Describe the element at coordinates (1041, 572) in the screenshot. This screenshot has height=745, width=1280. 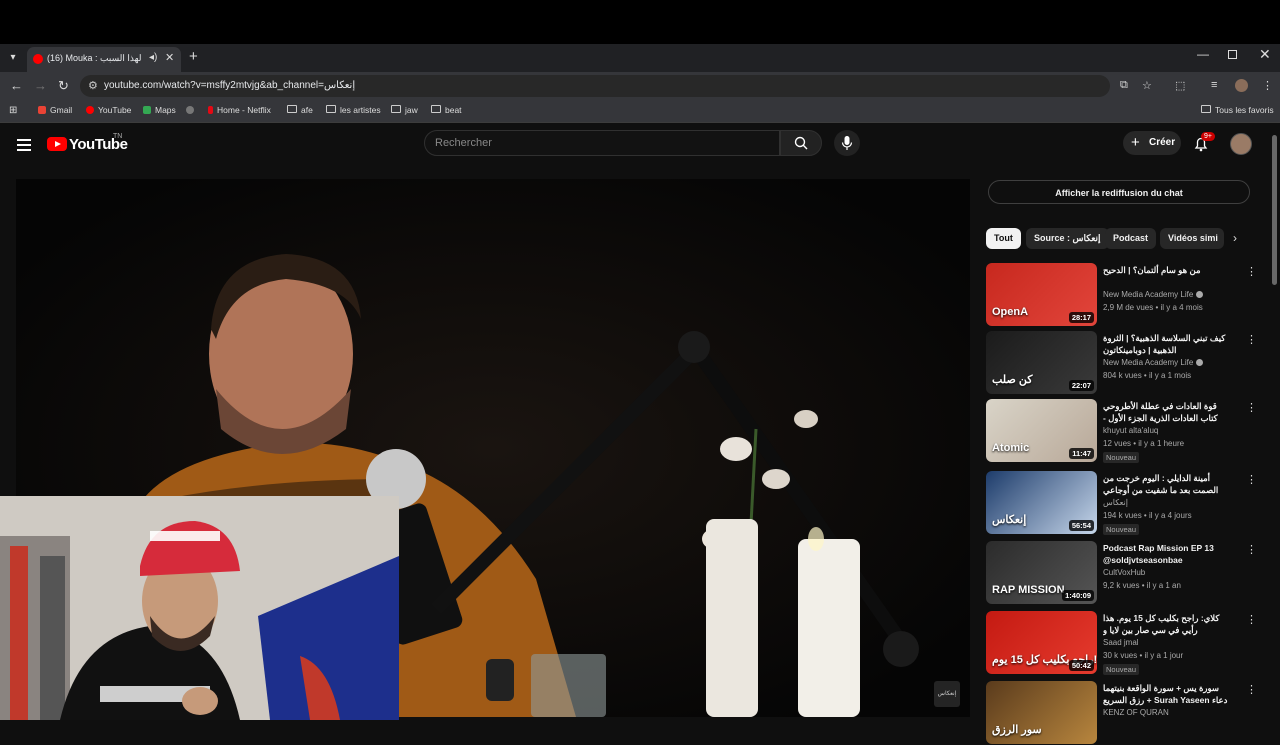
I see `video-thumbnail: RAP MISSION 1:40:09` at that location.